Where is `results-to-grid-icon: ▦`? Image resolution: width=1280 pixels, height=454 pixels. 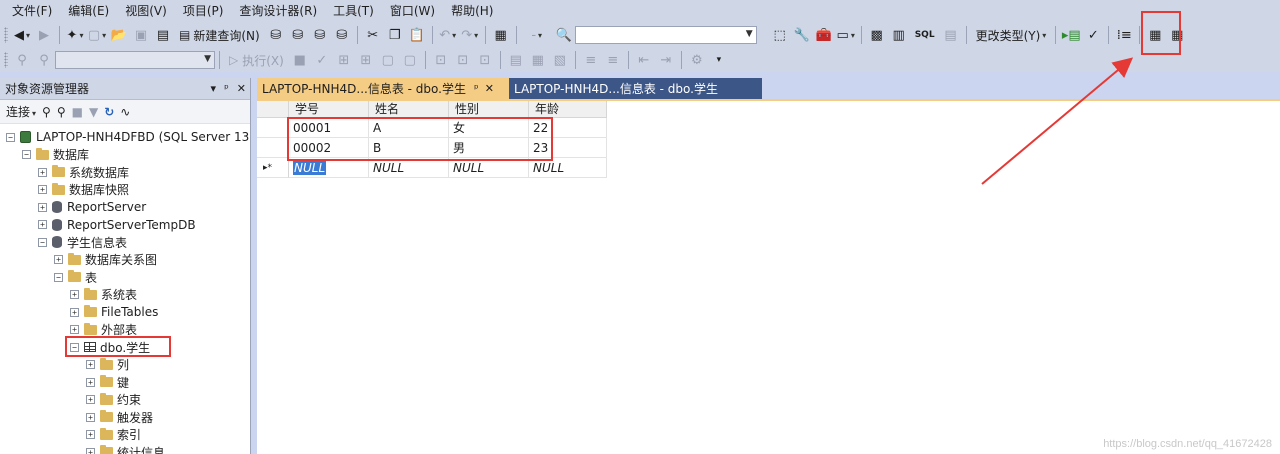 results-to-grid-icon: ▦ is located at coordinates (538, 60).